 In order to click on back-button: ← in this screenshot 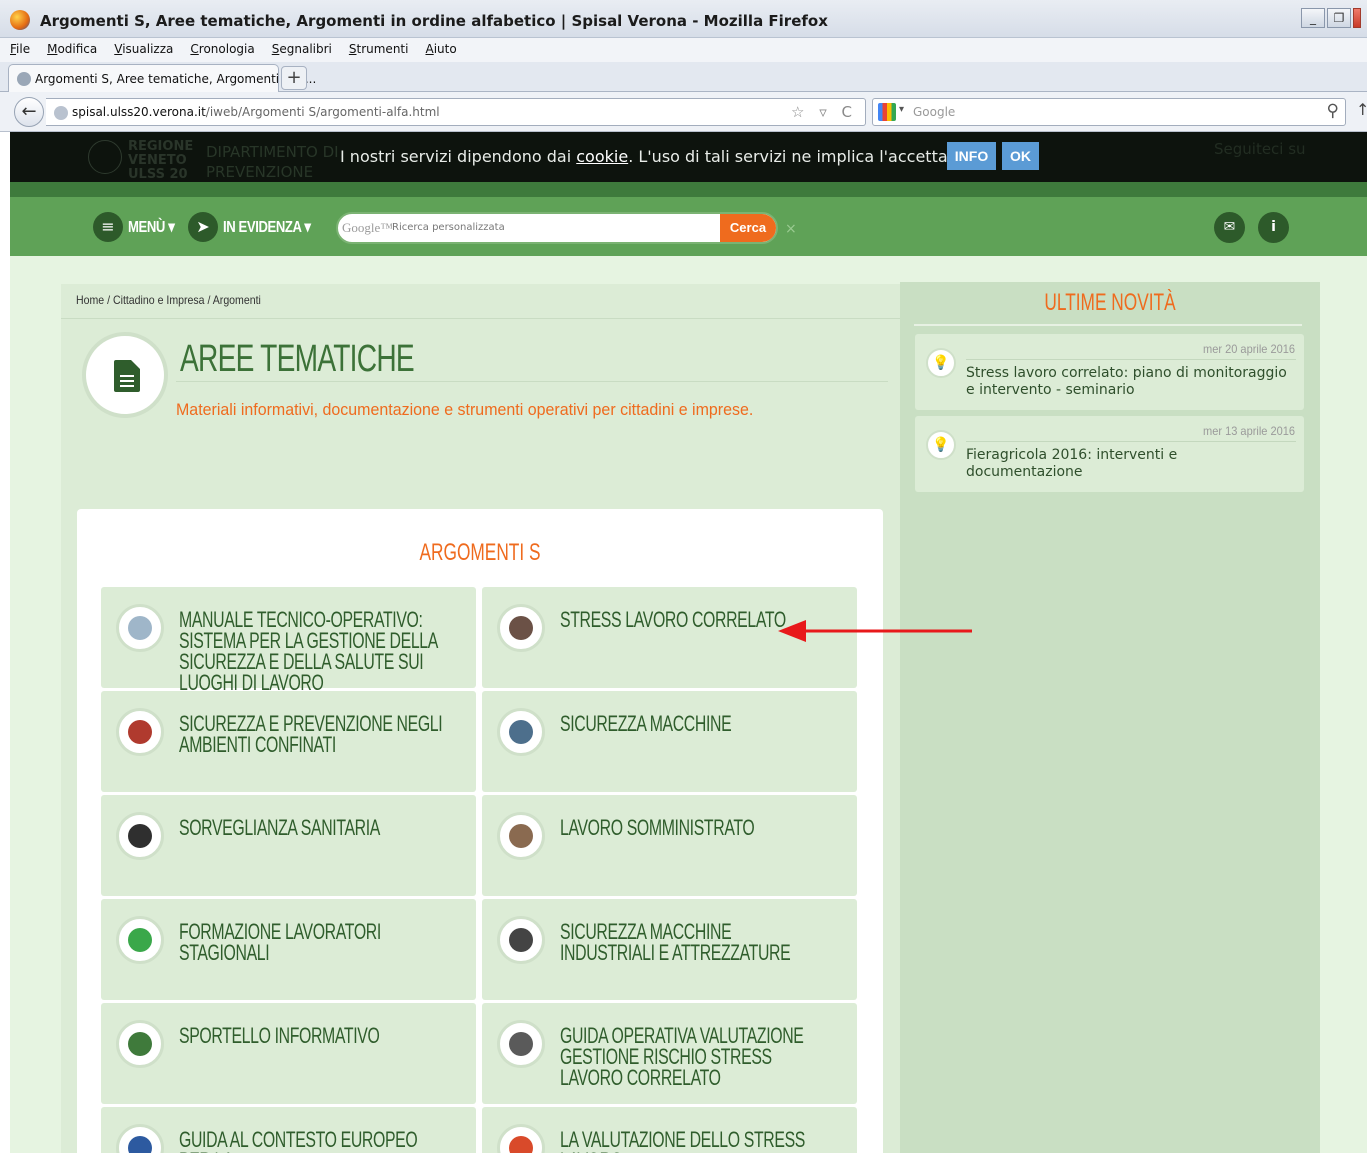, I will do `click(29, 112)`.